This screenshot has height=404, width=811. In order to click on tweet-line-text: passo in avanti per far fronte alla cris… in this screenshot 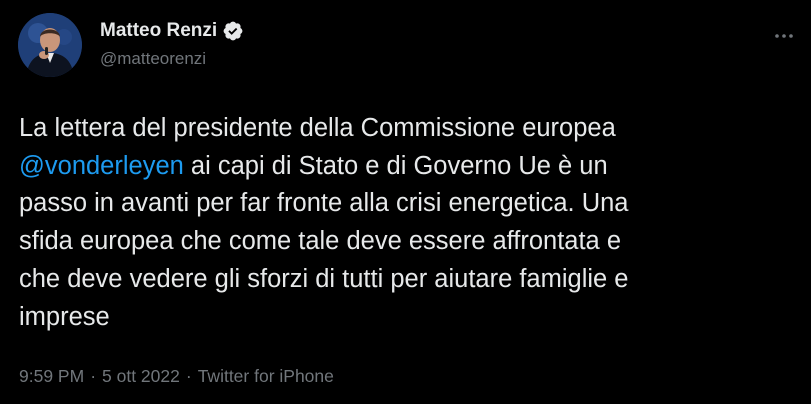, I will do `click(324, 203)`.